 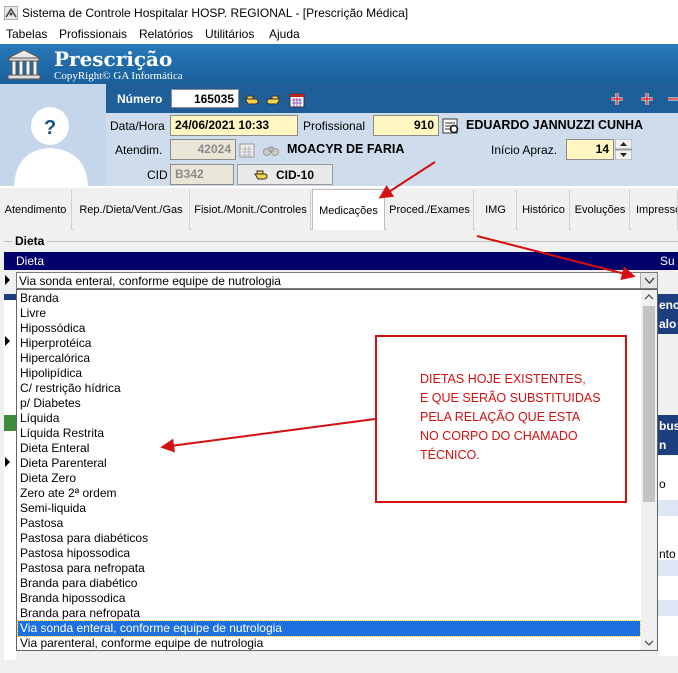 What do you see at coordinates (24, 64) in the screenshot?
I see `hospital-building-icon` at bounding box center [24, 64].